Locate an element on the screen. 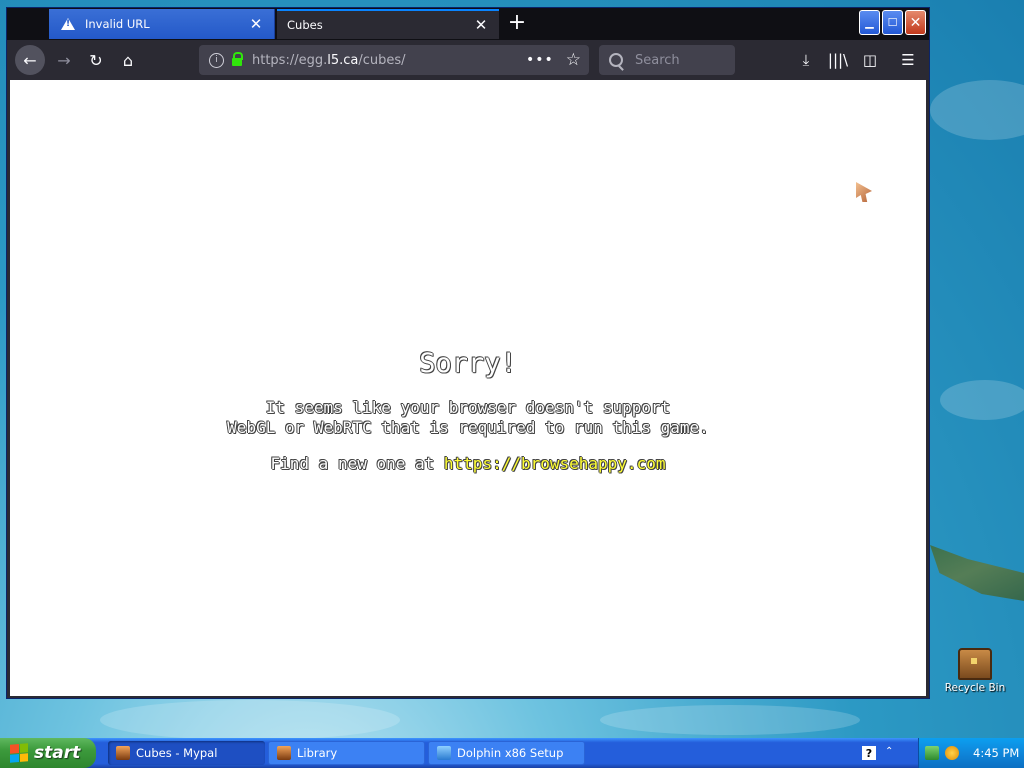 This screenshot has width=1024, height=768. home-icon: ⌂ is located at coordinates (128, 60).